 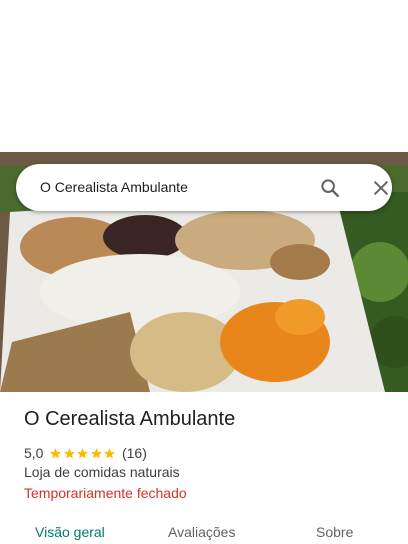 I want to click on rating-value: 5,0, so click(x=34, y=453).